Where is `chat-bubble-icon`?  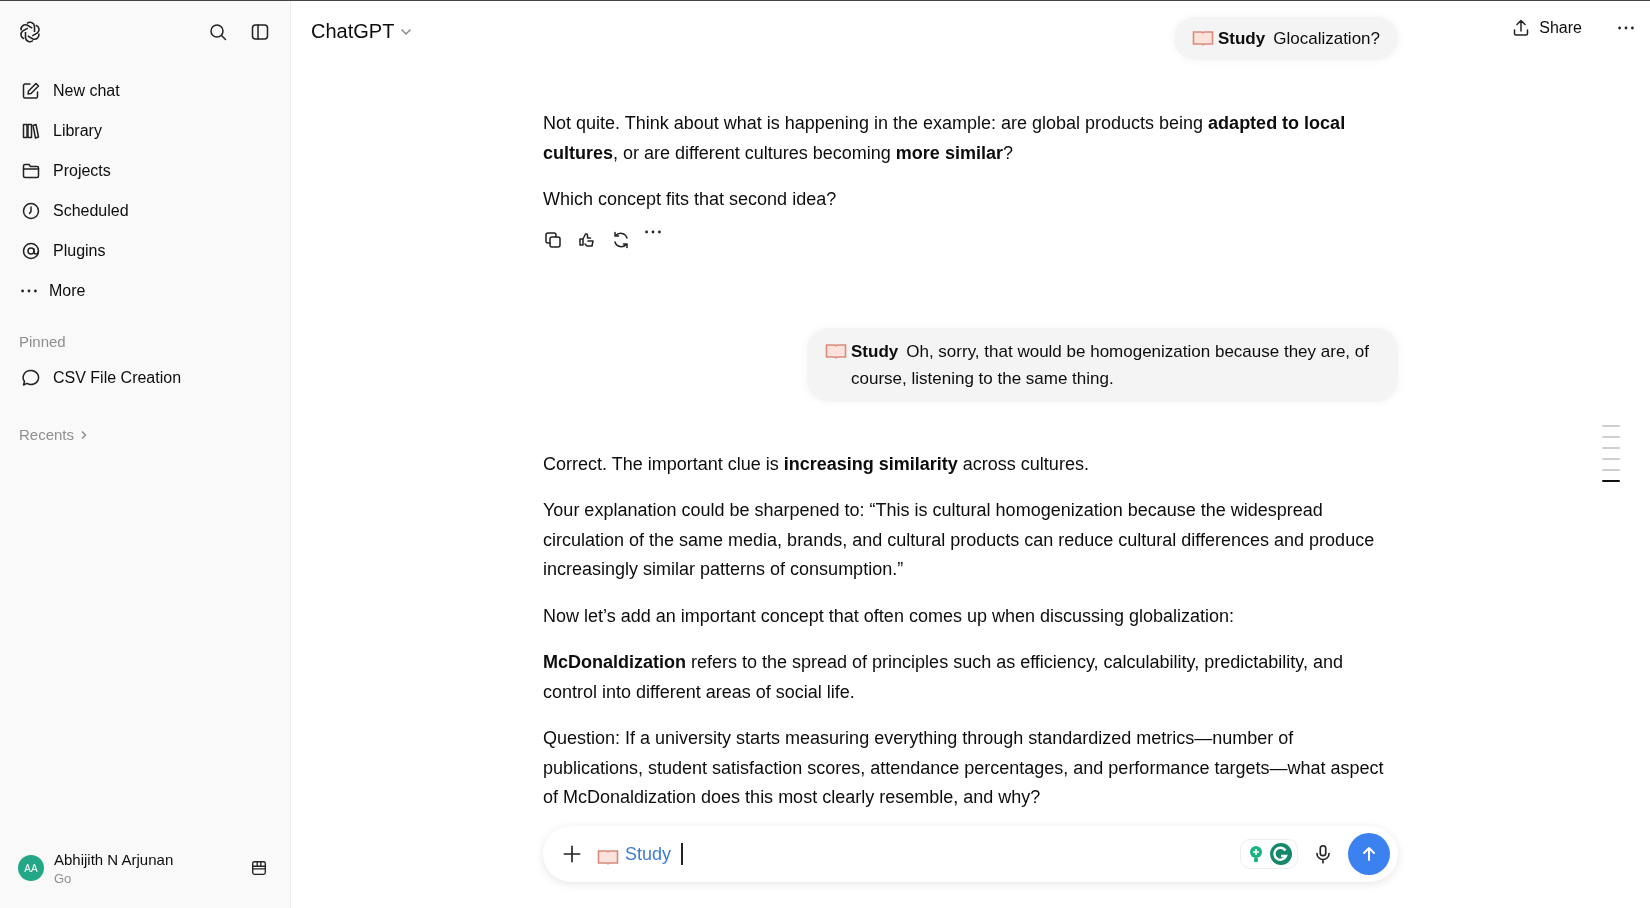
chat-bubble-icon is located at coordinates (31, 378).